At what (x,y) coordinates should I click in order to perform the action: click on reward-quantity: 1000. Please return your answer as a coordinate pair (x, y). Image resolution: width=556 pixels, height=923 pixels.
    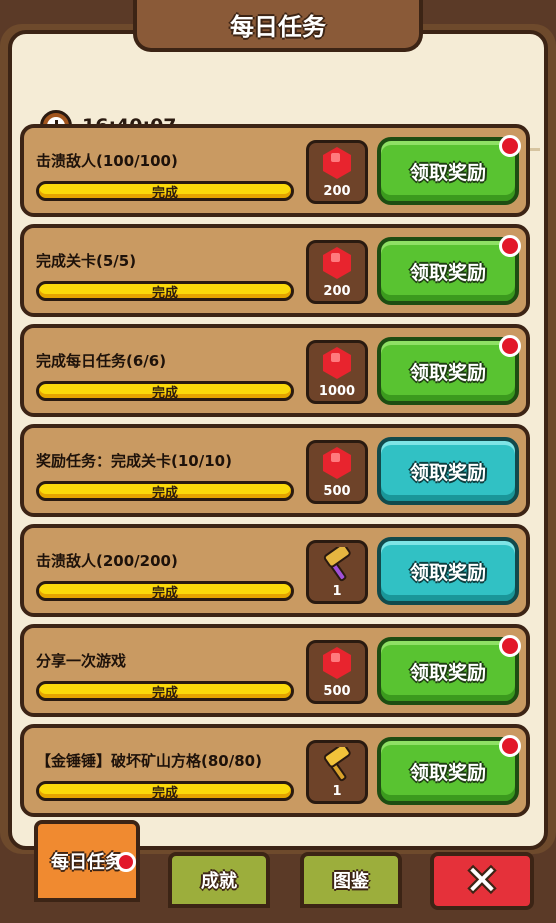
    Looking at the image, I should click on (337, 391).